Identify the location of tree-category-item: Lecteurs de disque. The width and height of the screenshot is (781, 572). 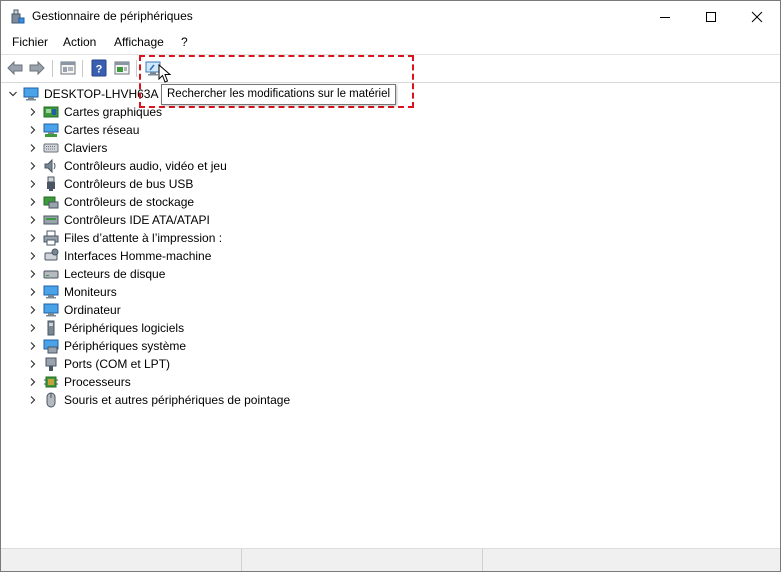
(96, 274).